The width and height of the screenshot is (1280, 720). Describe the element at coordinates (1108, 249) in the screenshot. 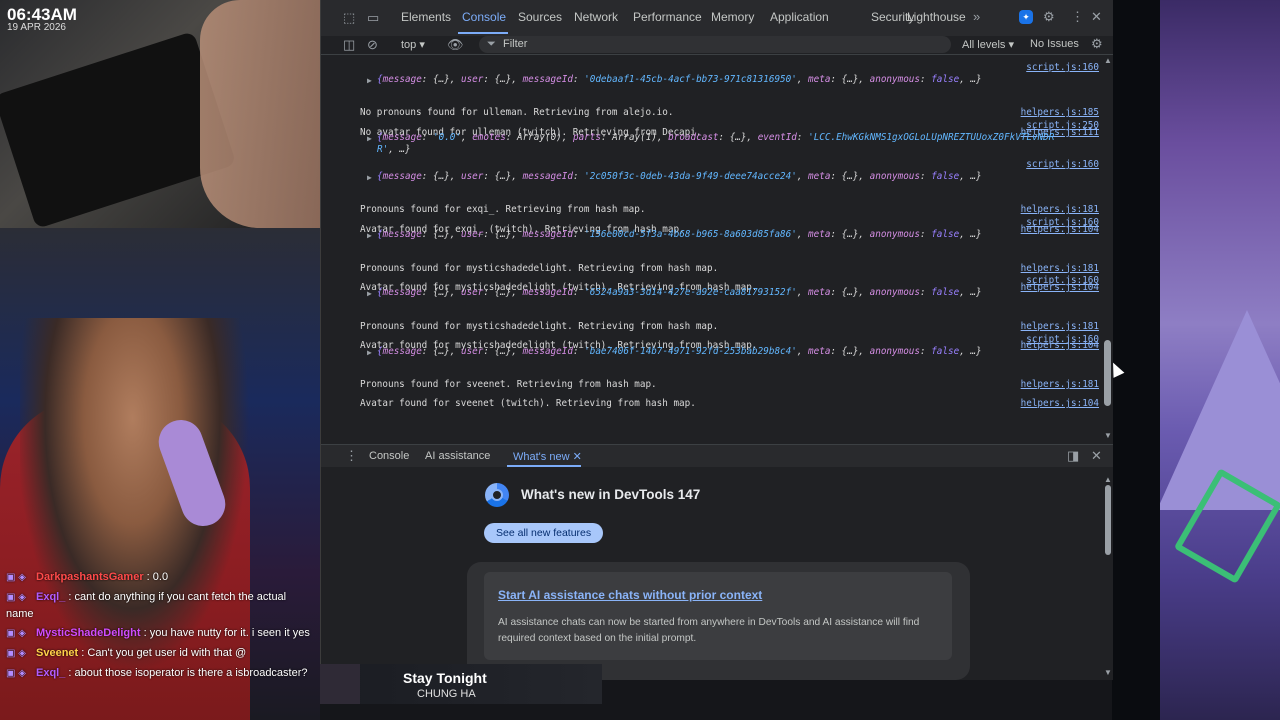

I see `console-scrollbar: ▲ ▼` at that location.